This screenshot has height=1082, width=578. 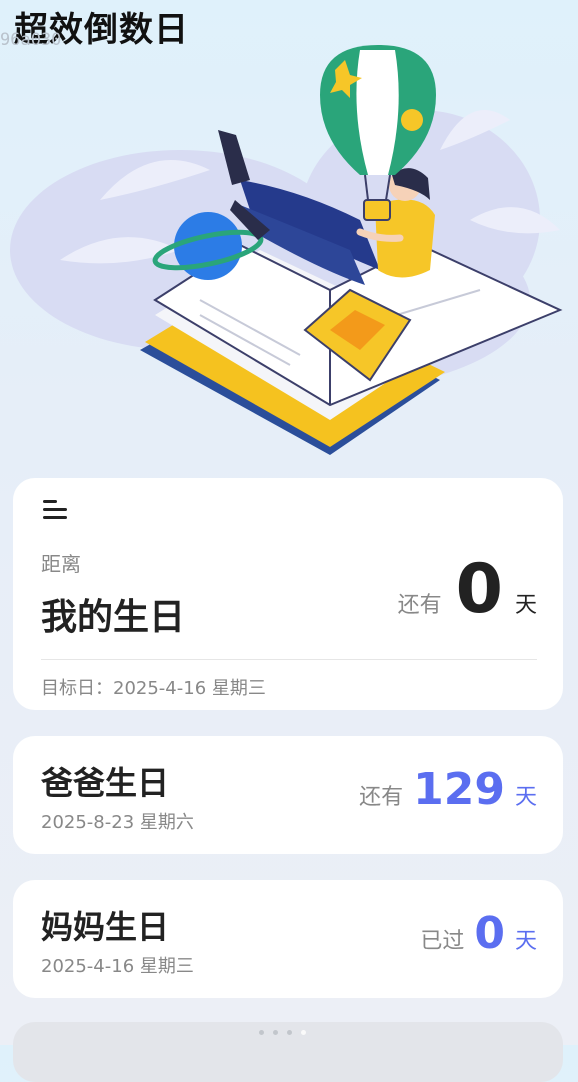 What do you see at coordinates (459, 789) in the screenshot?
I see `event-days: 129` at bounding box center [459, 789].